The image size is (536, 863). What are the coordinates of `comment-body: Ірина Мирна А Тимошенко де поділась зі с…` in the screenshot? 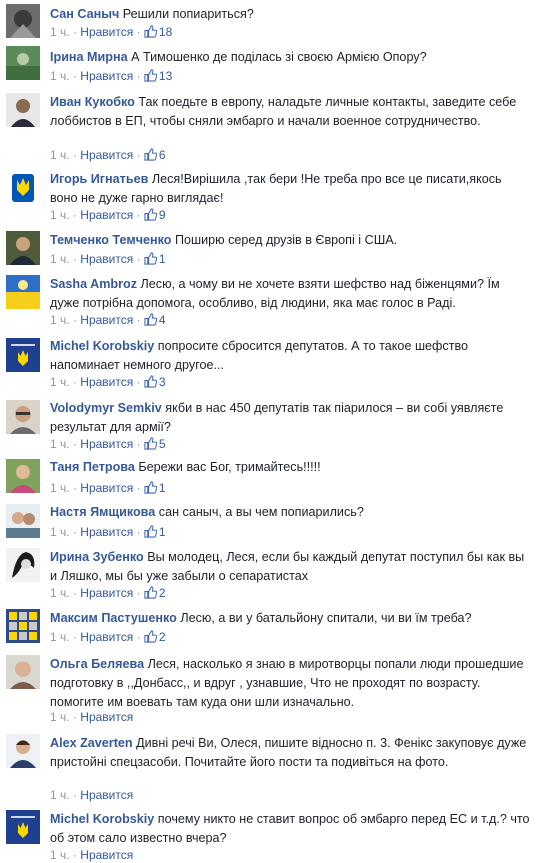 It's located at (290, 57).